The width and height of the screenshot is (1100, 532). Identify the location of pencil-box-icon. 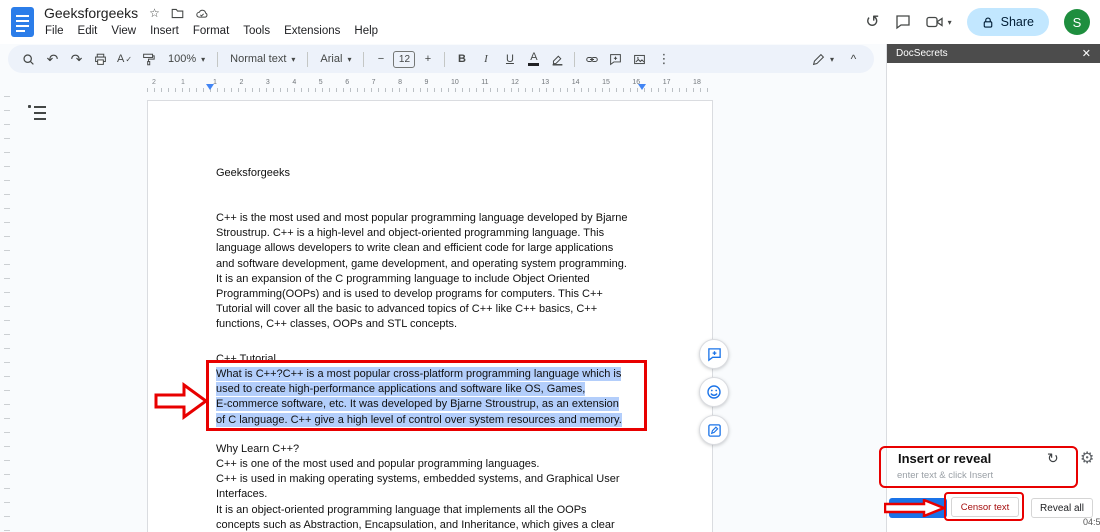
(714, 430).